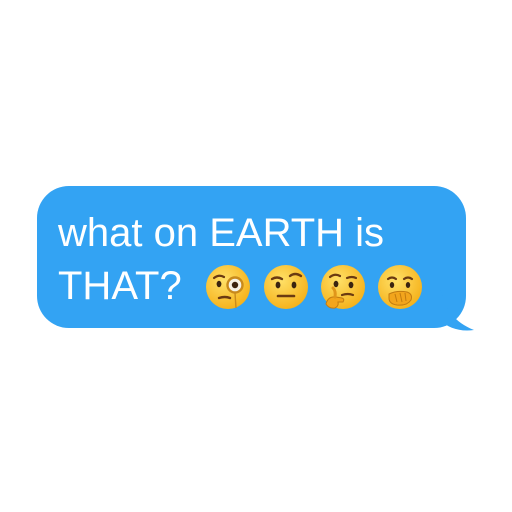 The height and width of the screenshot is (512, 512). What do you see at coordinates (457, 309) in the screenshot?
I see `message-bubble-tail` at bounding box center [457, 309].